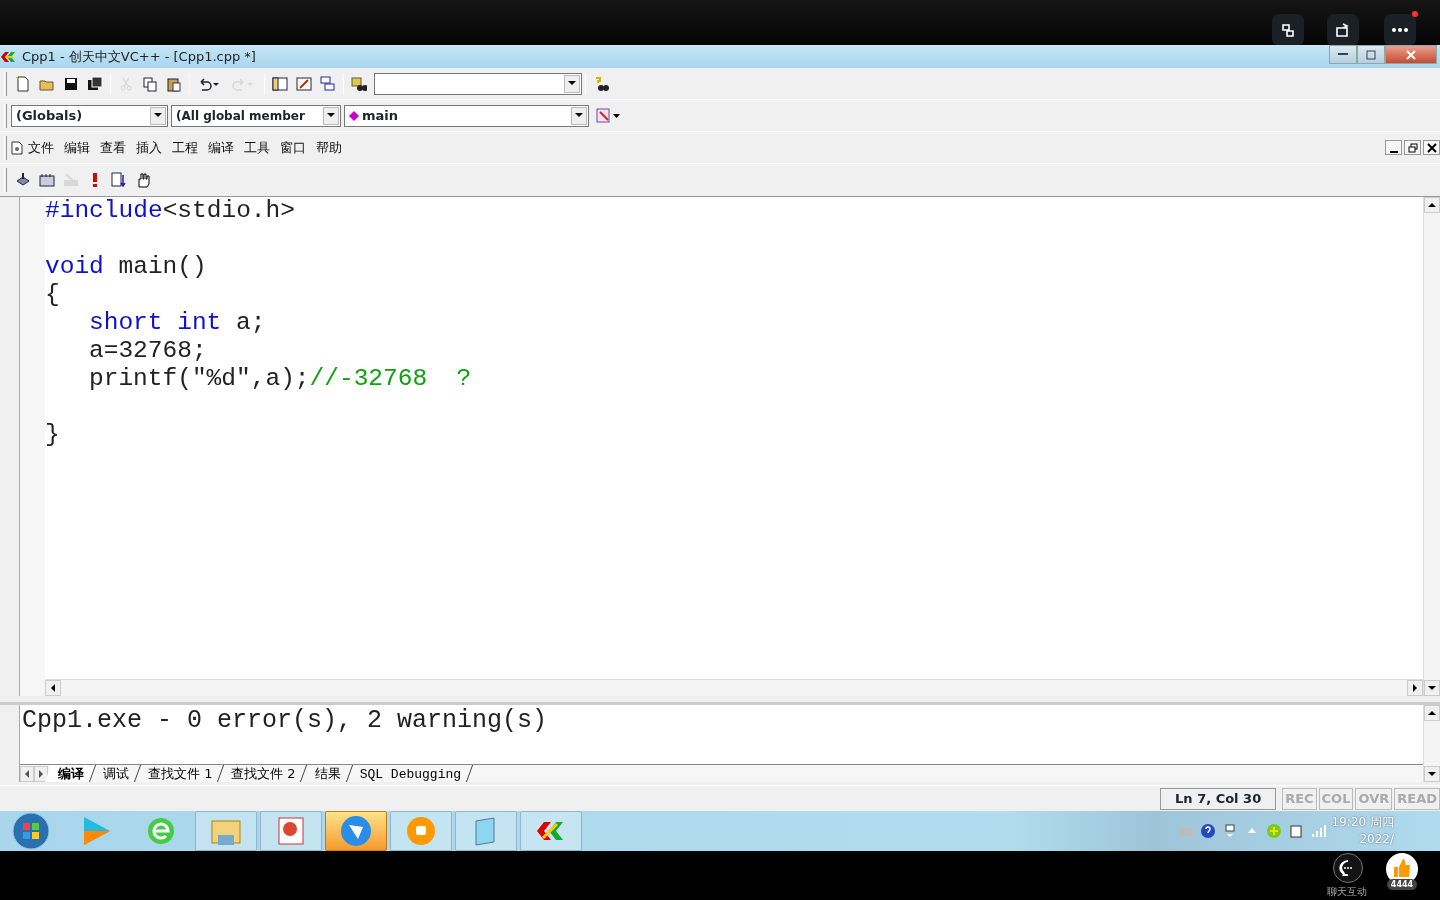 The image size is (1440, 900). Describe the element at coordinates (115, 773) in the screenshot. I see `output-tab: 调试` at that location.